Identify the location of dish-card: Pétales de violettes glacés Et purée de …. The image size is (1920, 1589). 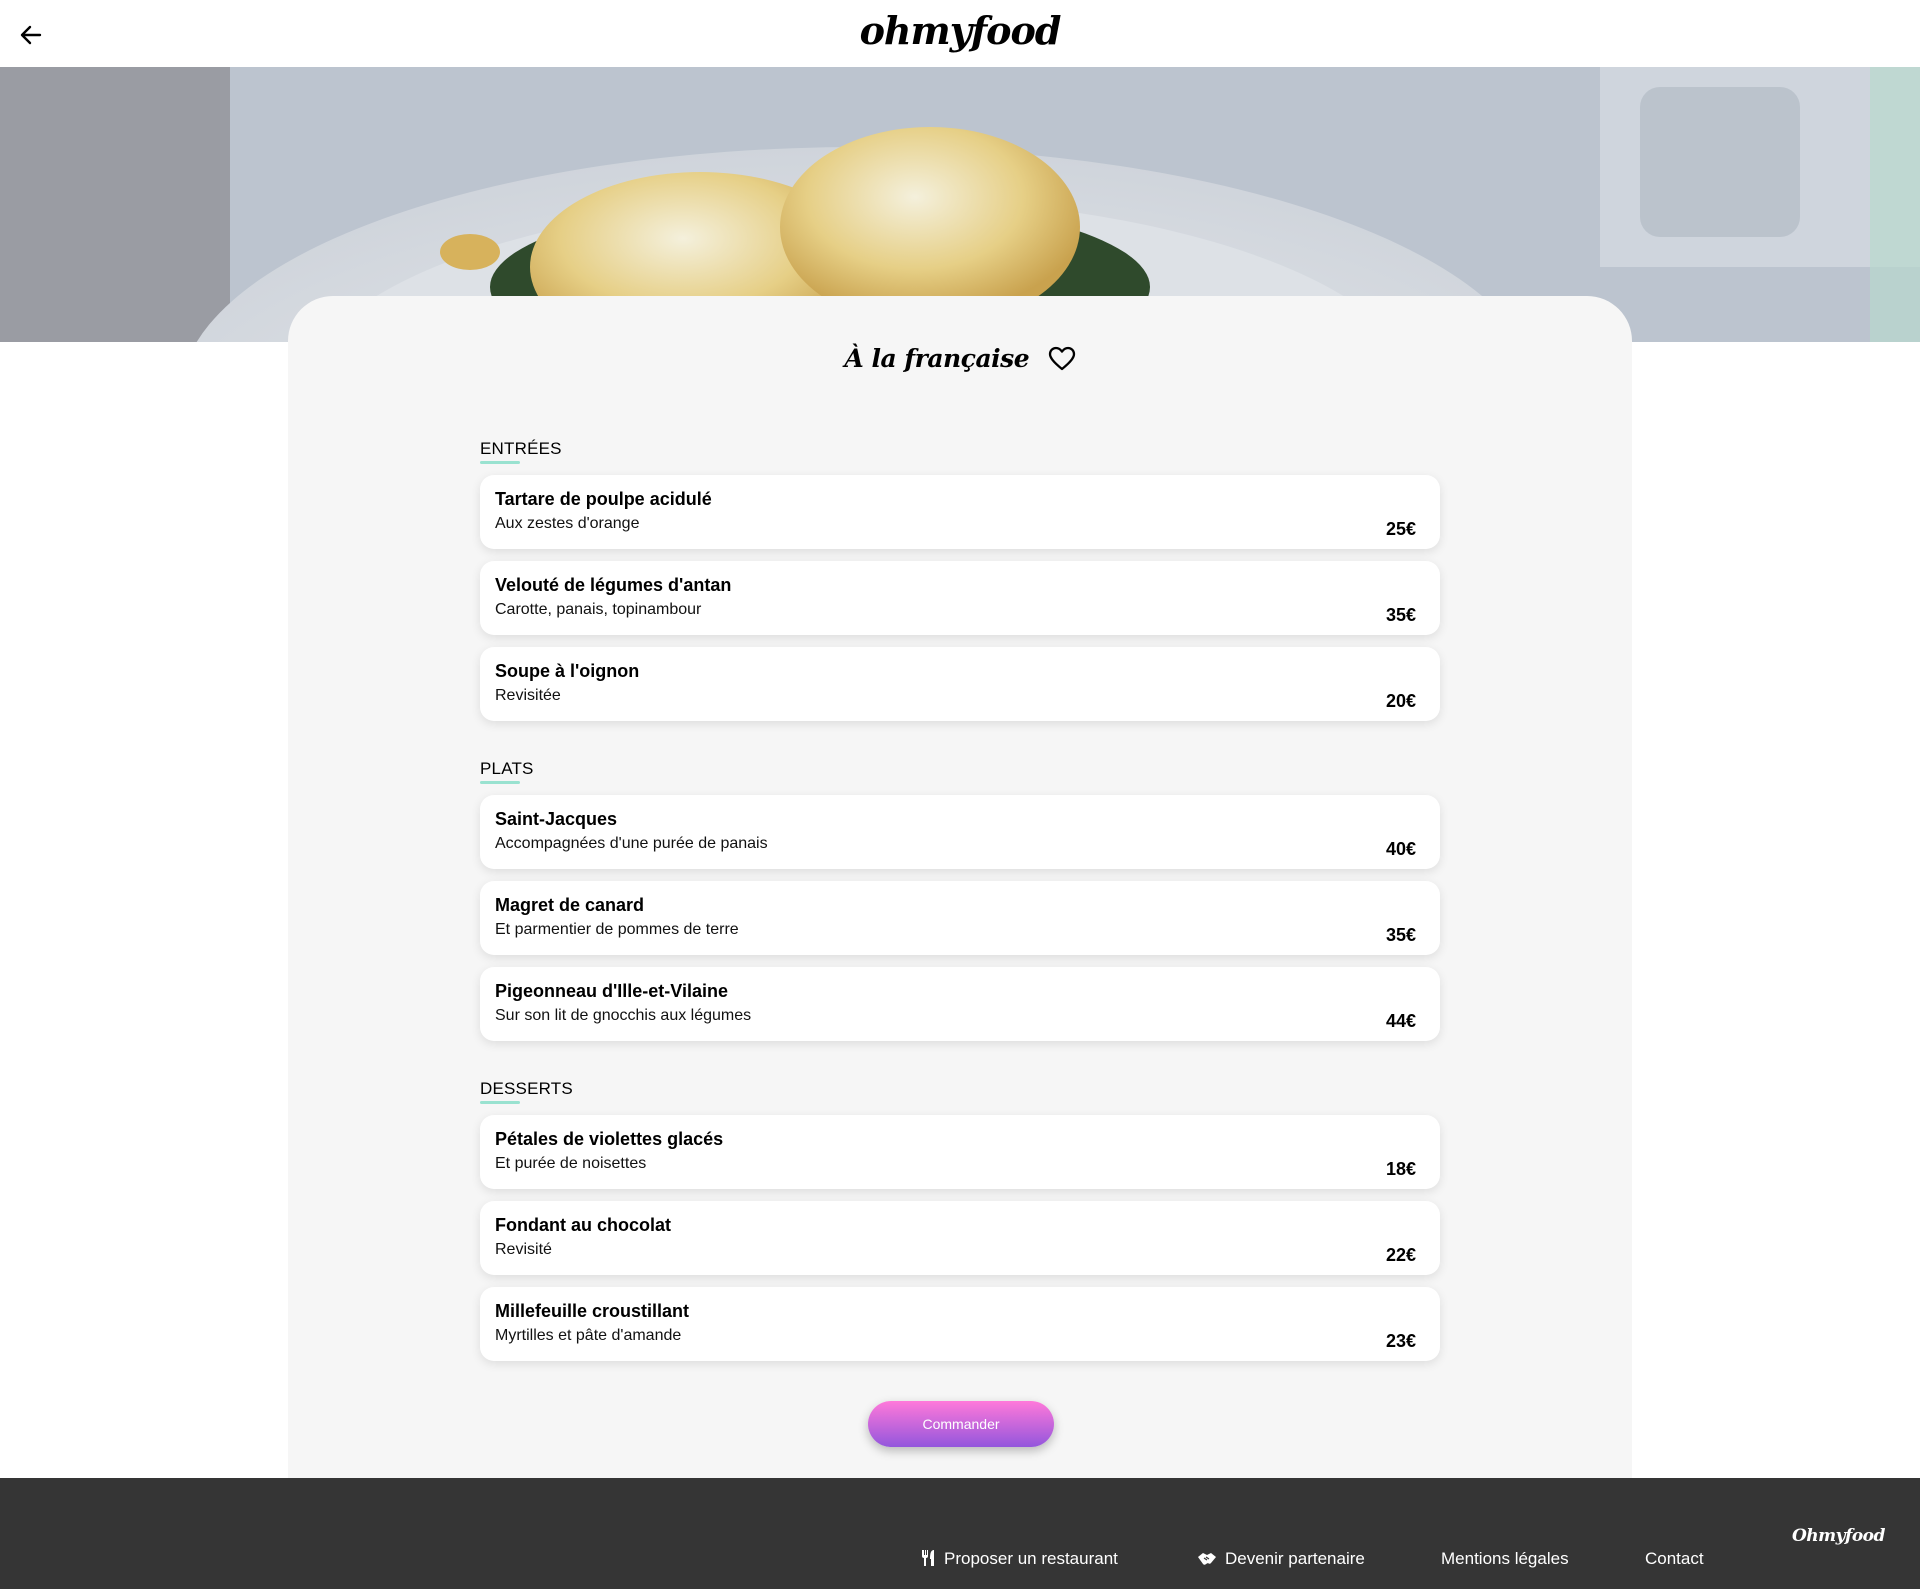
(960, 1152).